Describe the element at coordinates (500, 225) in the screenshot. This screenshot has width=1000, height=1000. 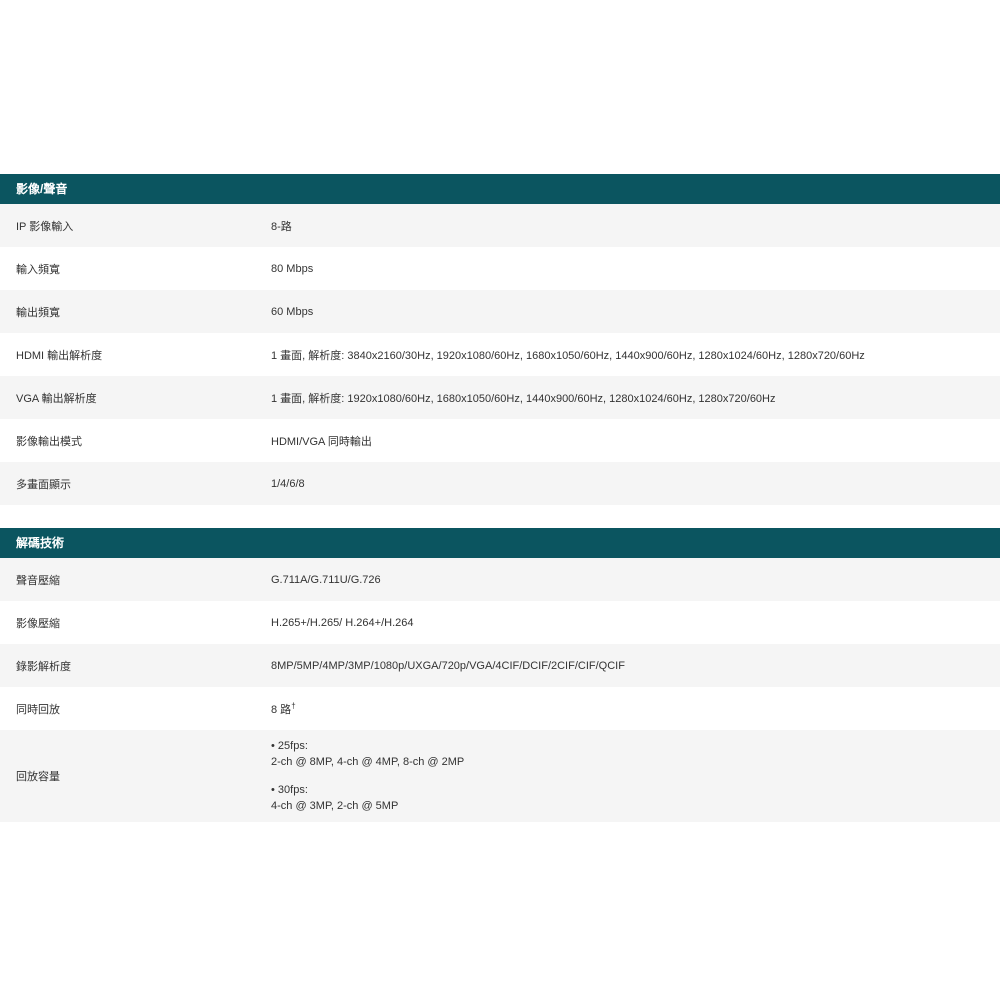
I see `spec-row-ip-video-input: IP 影像輸入 8-路` at that location.